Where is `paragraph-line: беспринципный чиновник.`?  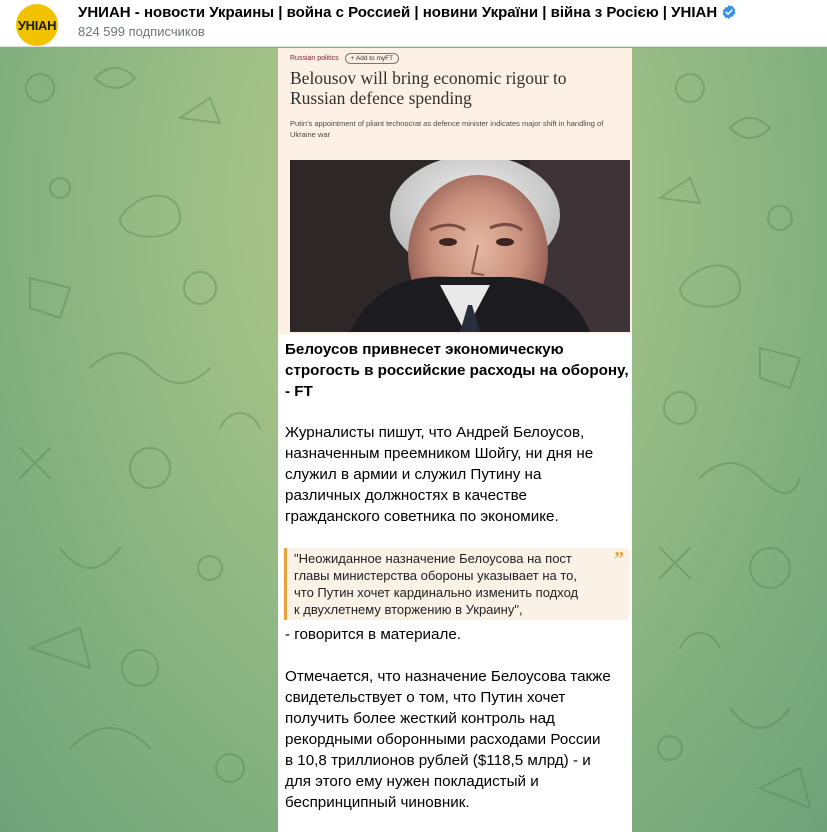 paragraph-line: беспринципный чиновник. is located at coordinates (377, 802).